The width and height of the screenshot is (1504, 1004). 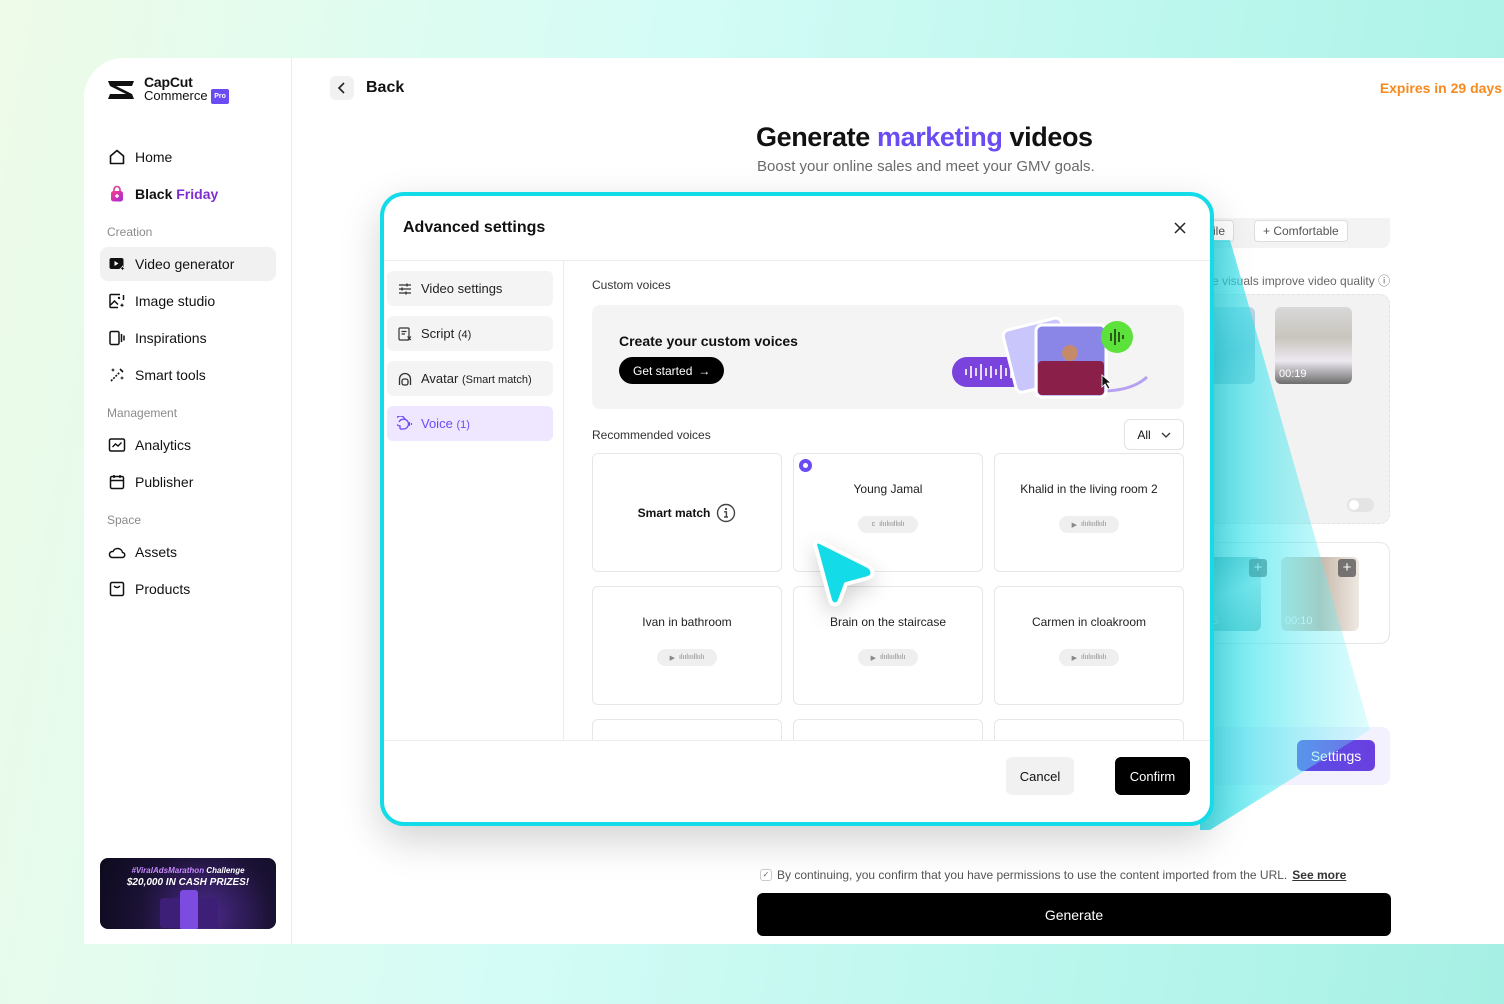 What do you see at coordinates (873, 524) in the screenshot?
I see `loading-icon: c` at bounding box center [873, 524].